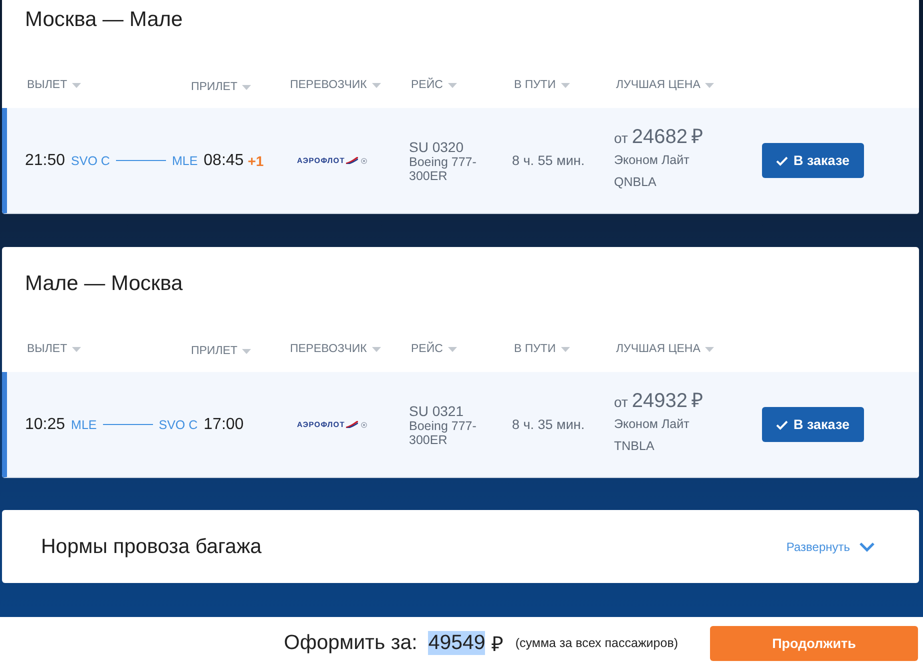 The width and height of the screenshot is (923, 669). What do you see at coordinates (596, 643) in the screenshot?
I see `total-note: (сумма за всех пассажиров)` at bounding box center [596, 643].